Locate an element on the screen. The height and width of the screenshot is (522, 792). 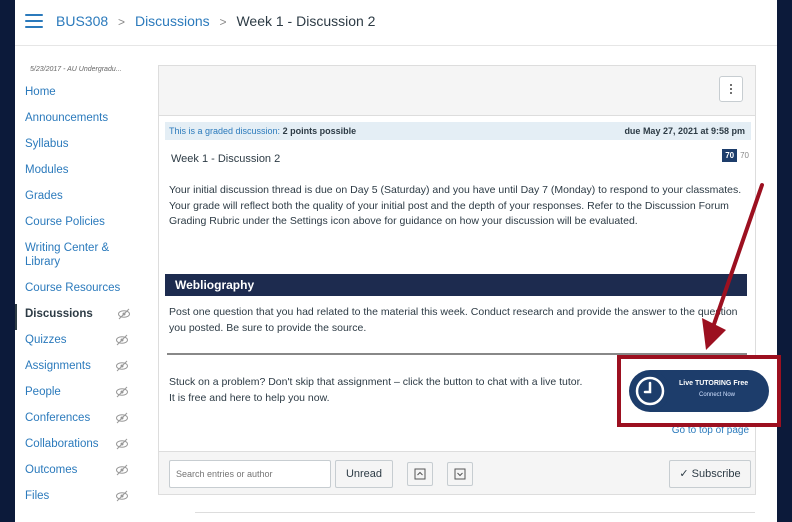
sidebar-item-assignments: Assignments is located at coordinates (85, 369).